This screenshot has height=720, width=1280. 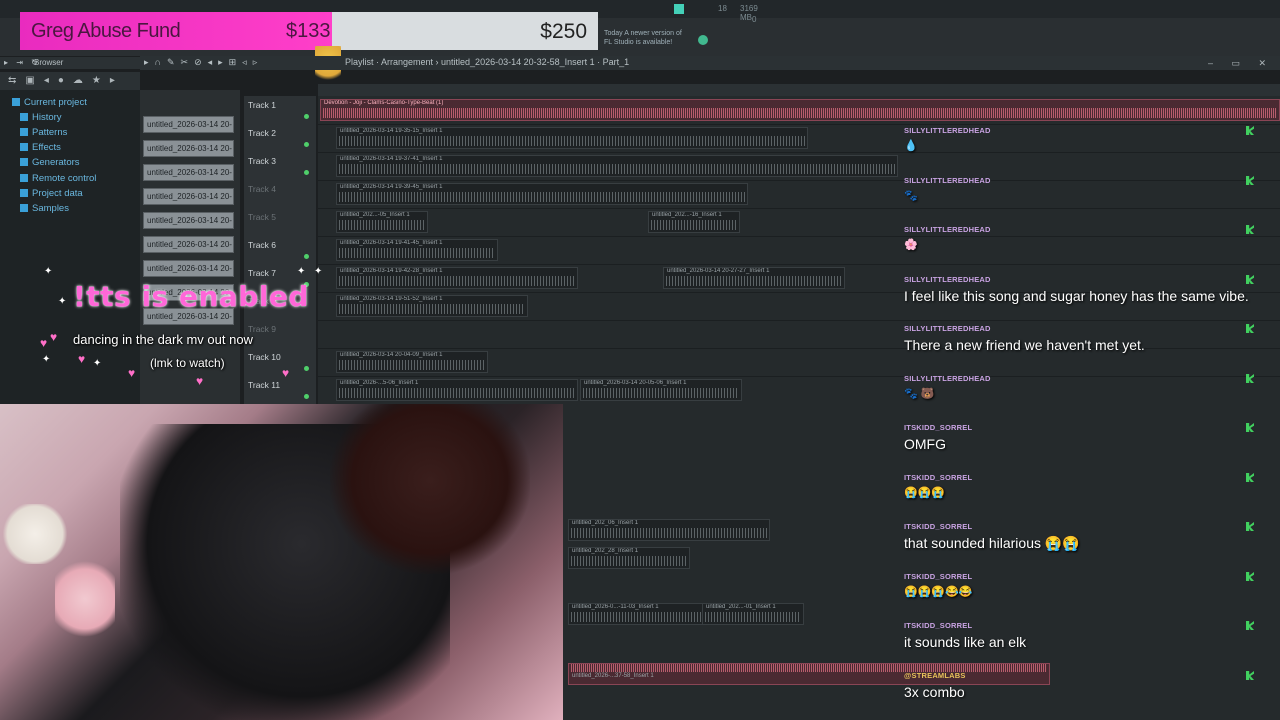 What do you see at coordinates (703, 40) in the screenshot?
I see `update-icon` at bounding box center [703, 40].